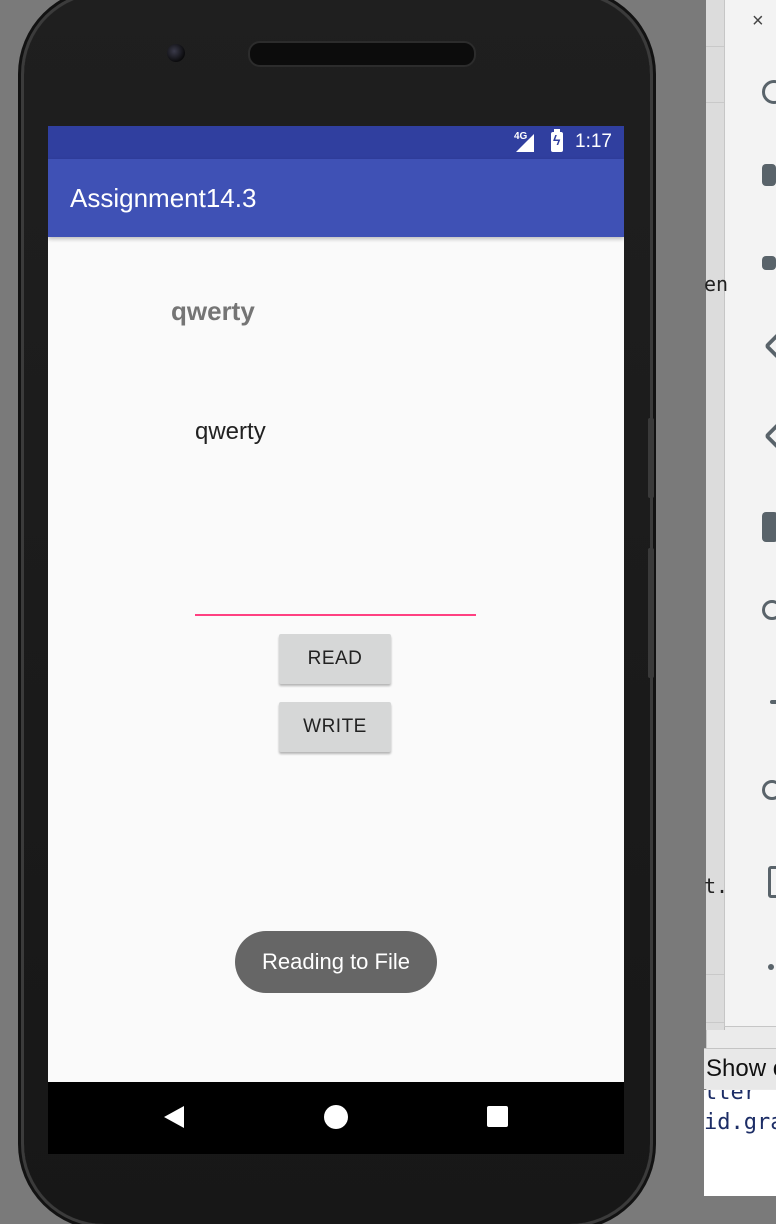 Image resolution: width=776 pixels, height=1224 pixels. Describe the element at coordinates (769, 263) in the screenshot. I see `speaker-small-icon` at that location.